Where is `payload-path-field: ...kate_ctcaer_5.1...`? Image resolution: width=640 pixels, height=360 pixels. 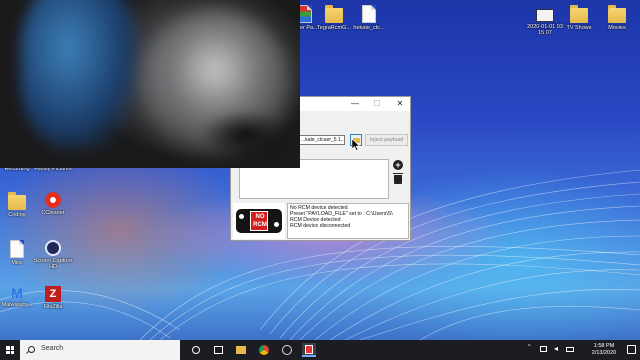 payload-path-field: ...kate_ctcaer_5.1... is located at coordinates (322, 140).